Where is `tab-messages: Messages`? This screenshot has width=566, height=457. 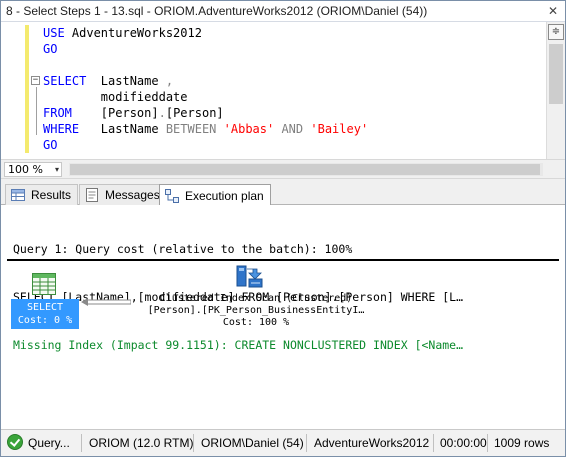 tab-messages: Messages is located at coordinates (123, 194).